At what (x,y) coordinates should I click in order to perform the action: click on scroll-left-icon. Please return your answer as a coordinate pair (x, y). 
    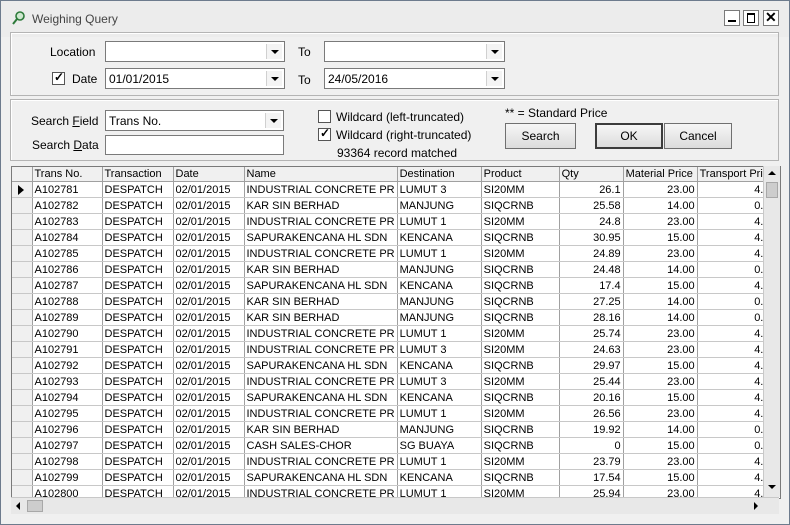
    Looking at the image, I should click on (18, 505).